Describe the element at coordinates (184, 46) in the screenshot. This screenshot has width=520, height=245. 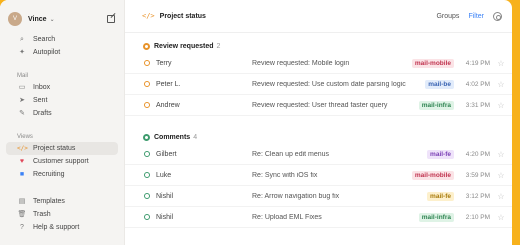
I see `group-name: Review requested` at that location.